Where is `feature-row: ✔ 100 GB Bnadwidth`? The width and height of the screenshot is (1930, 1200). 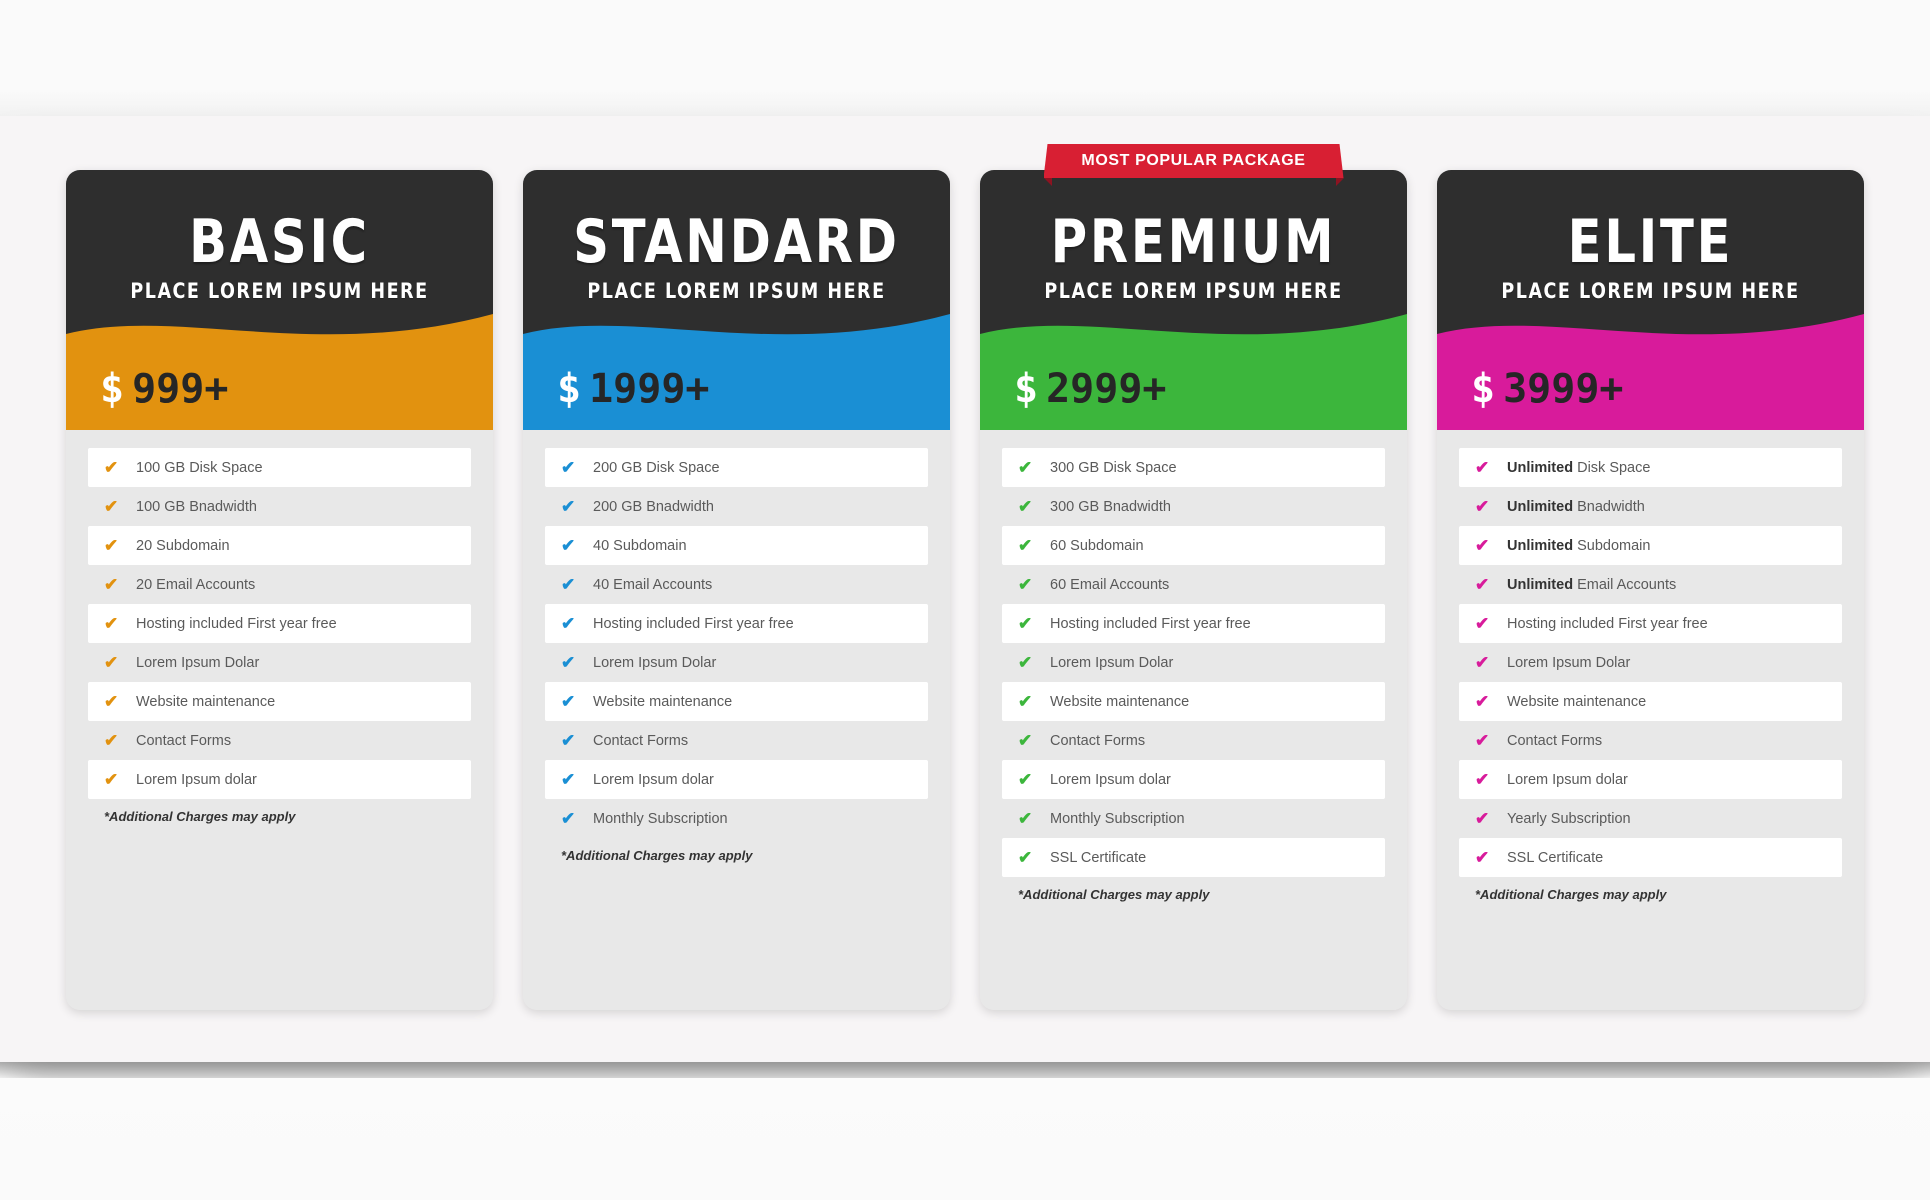 feature-row: ✔ 100 GB Bnadwidth is located at coordinates (279, 506).